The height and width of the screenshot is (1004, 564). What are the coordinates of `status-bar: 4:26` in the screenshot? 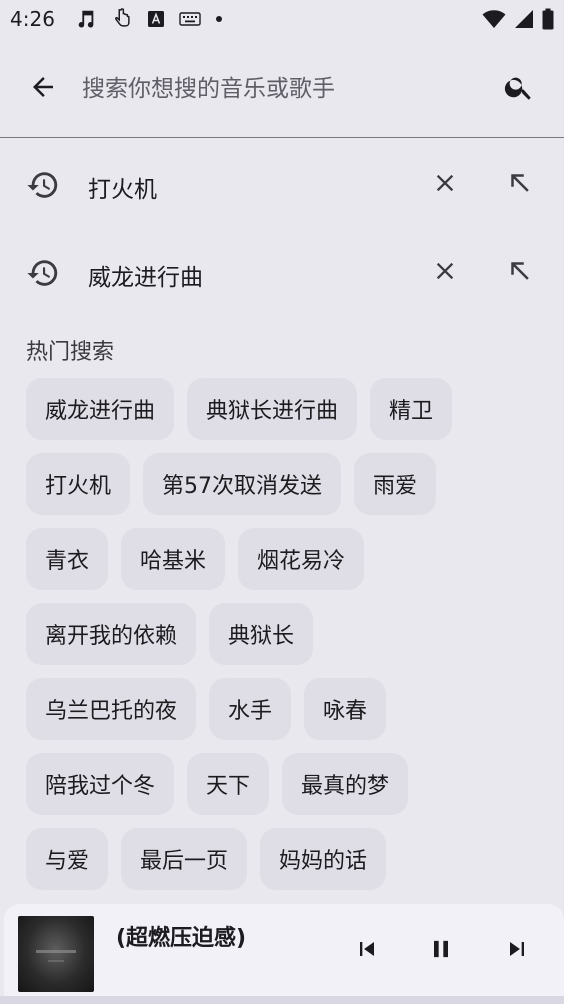 It's located at (282, 19).